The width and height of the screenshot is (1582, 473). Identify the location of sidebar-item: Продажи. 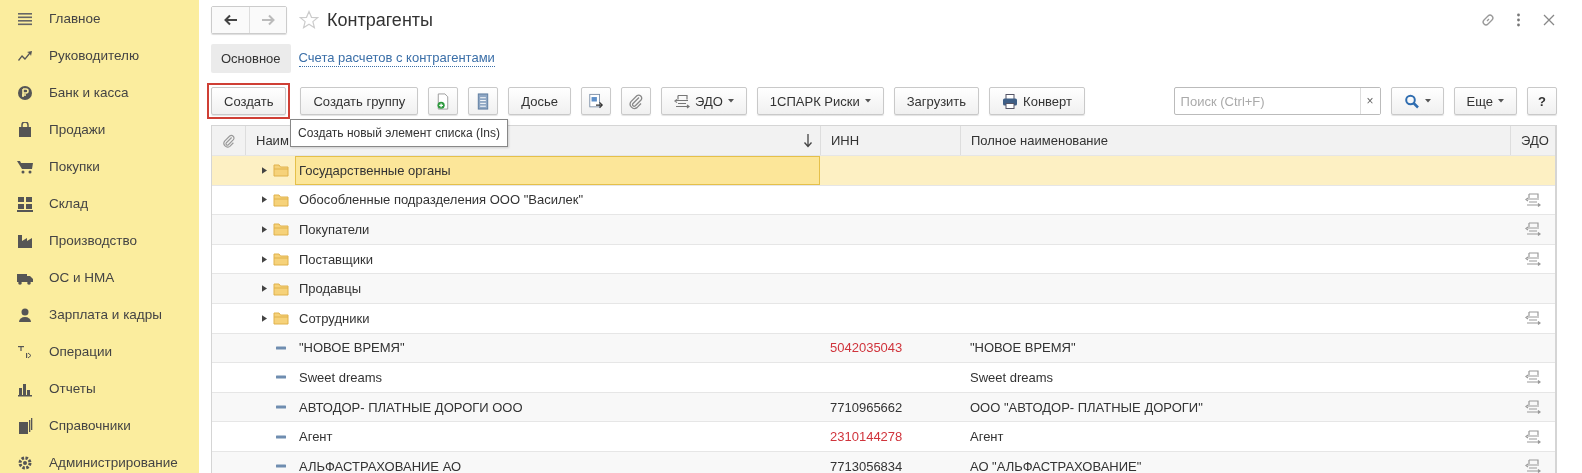
(99, 129).